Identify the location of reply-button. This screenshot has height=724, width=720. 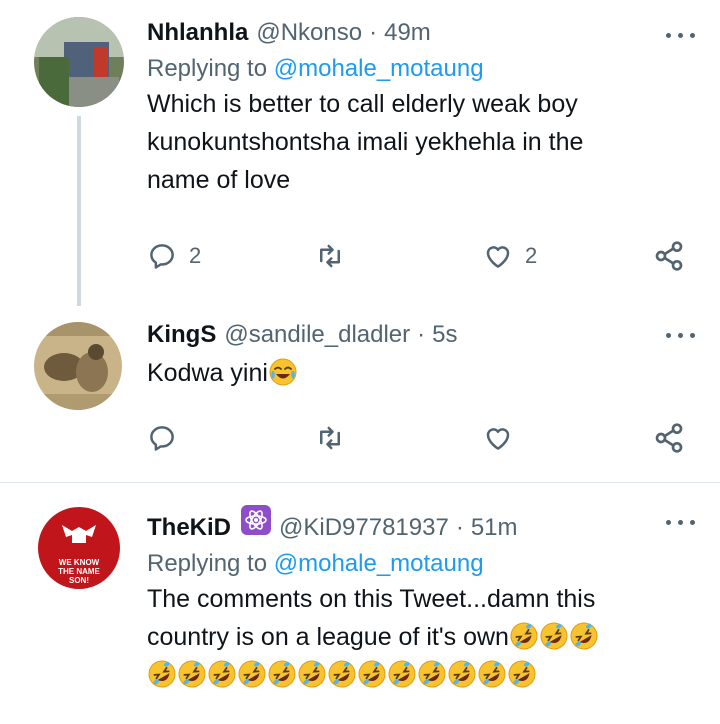
(162, 438).